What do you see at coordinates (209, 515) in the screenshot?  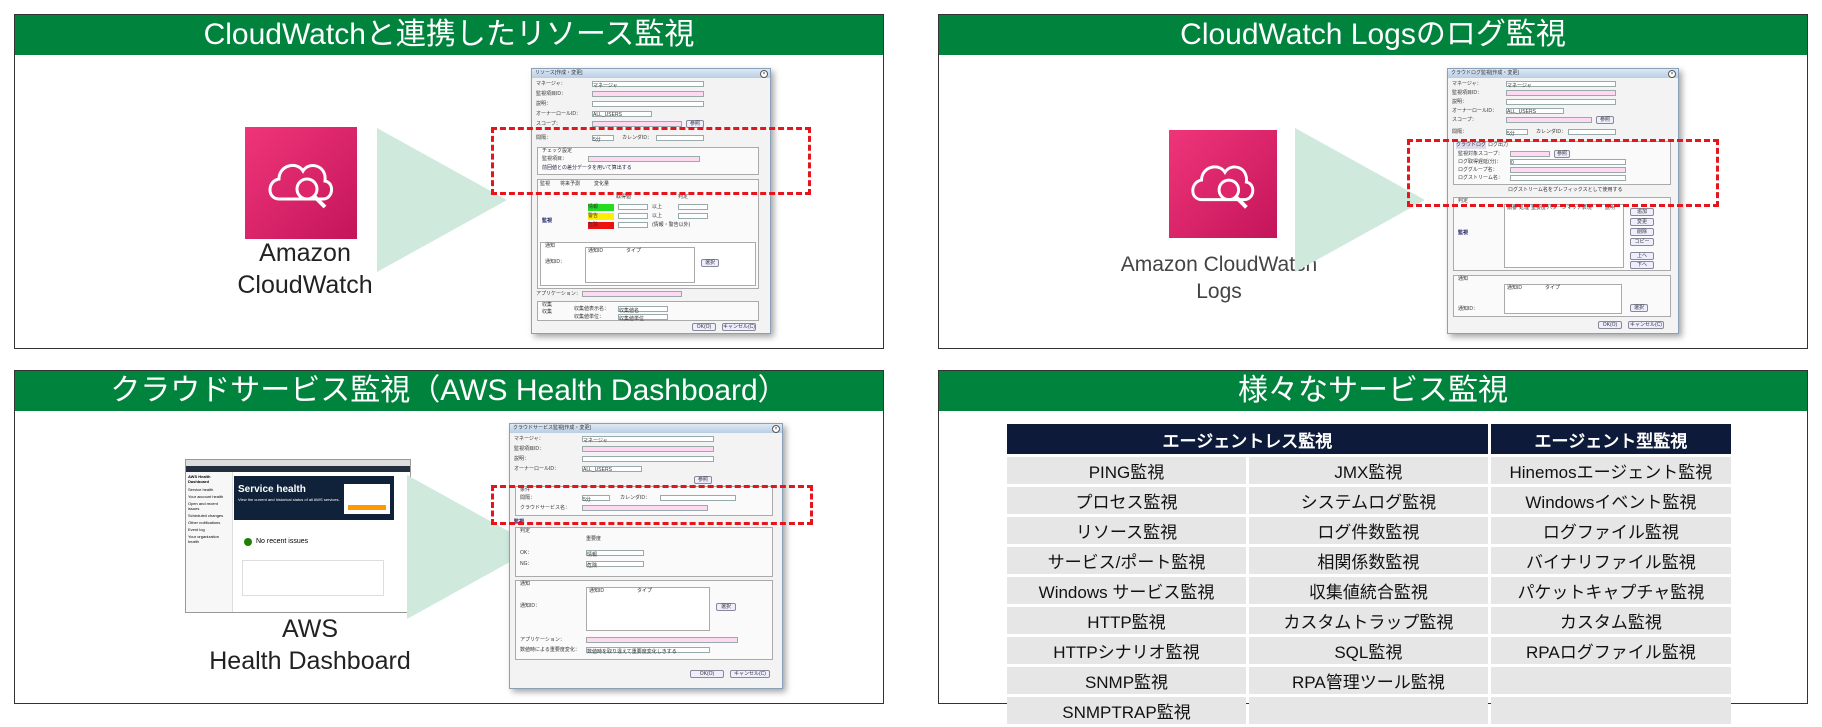 I see `aws-sidebar-item: Scheduled changes` at bounding box center [209, 515].